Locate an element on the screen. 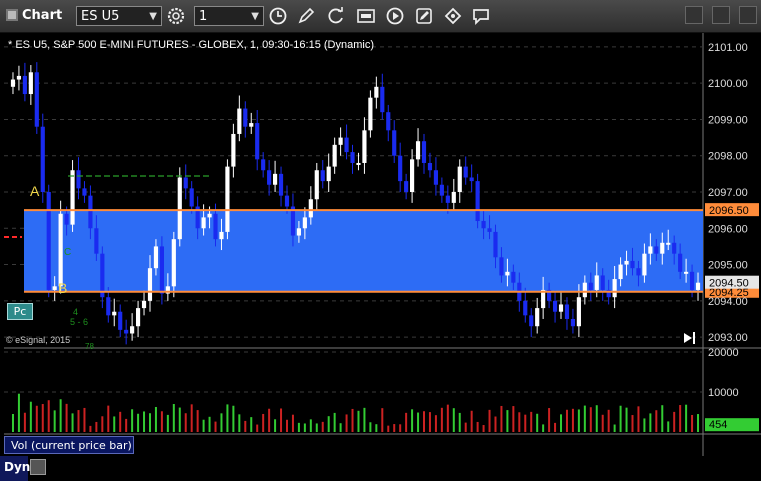 The width and height of the screenshot is (761, 481). minimize-button is located at coordinates (693, 15).